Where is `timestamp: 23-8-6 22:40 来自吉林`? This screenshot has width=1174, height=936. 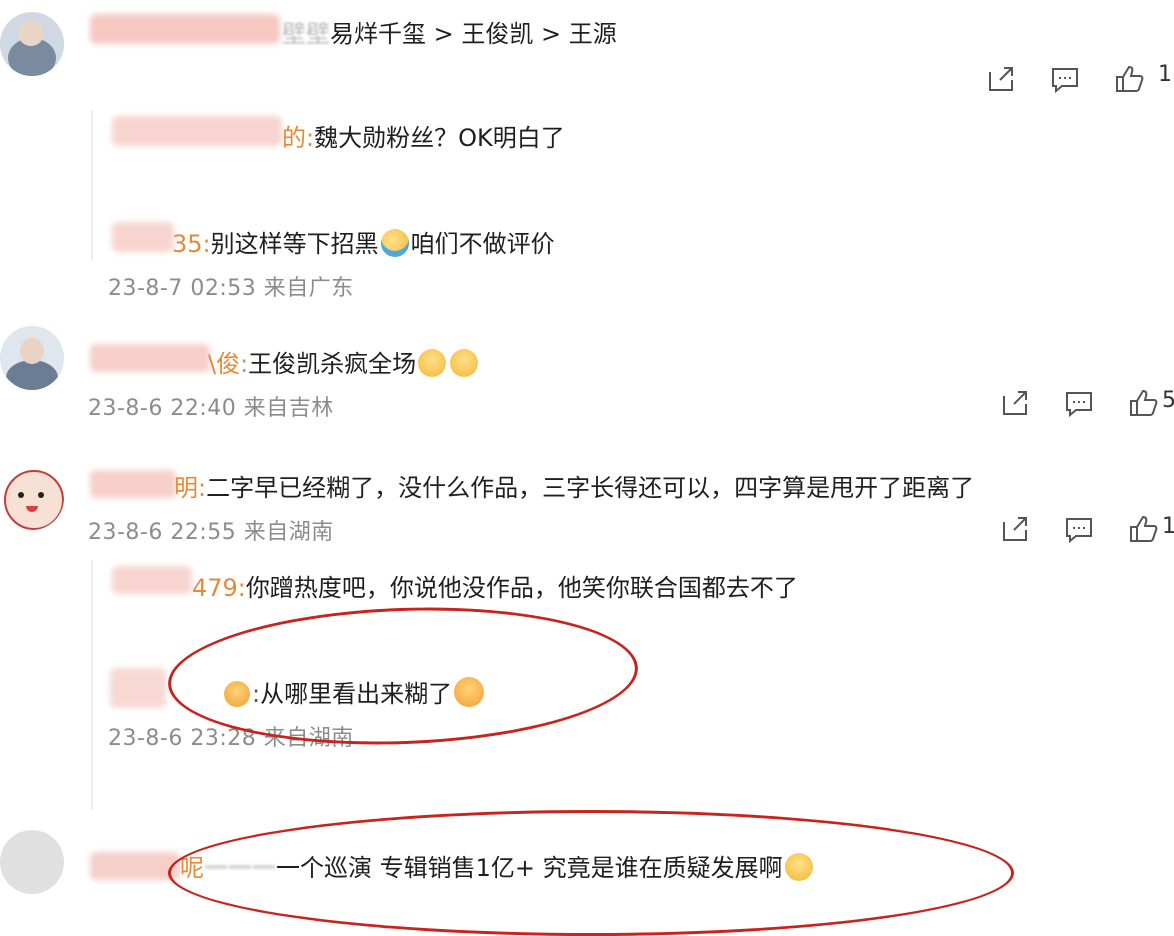
timestamp: 23-8-6 22:40 来自吉林 is located at coordinates (211, 408).